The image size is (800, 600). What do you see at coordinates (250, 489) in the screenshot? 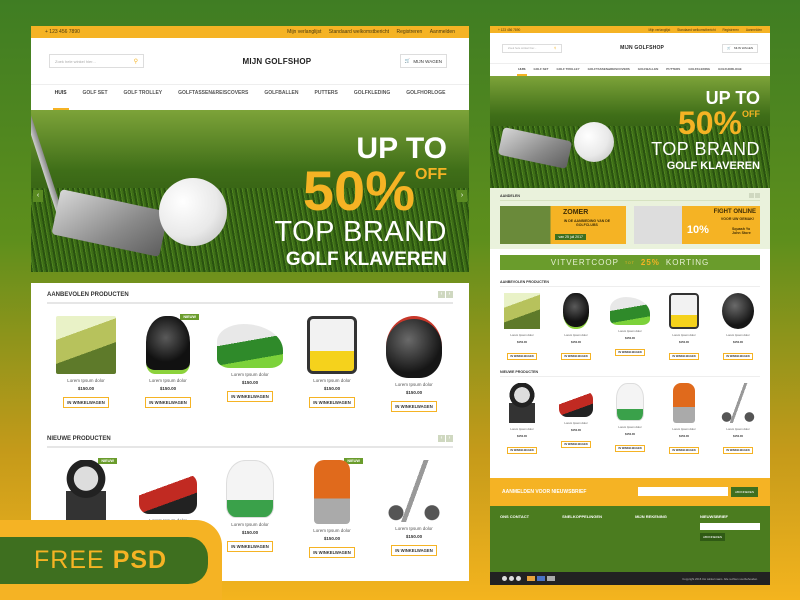
I see `product-image-glove` at bounding box center [250, 489].